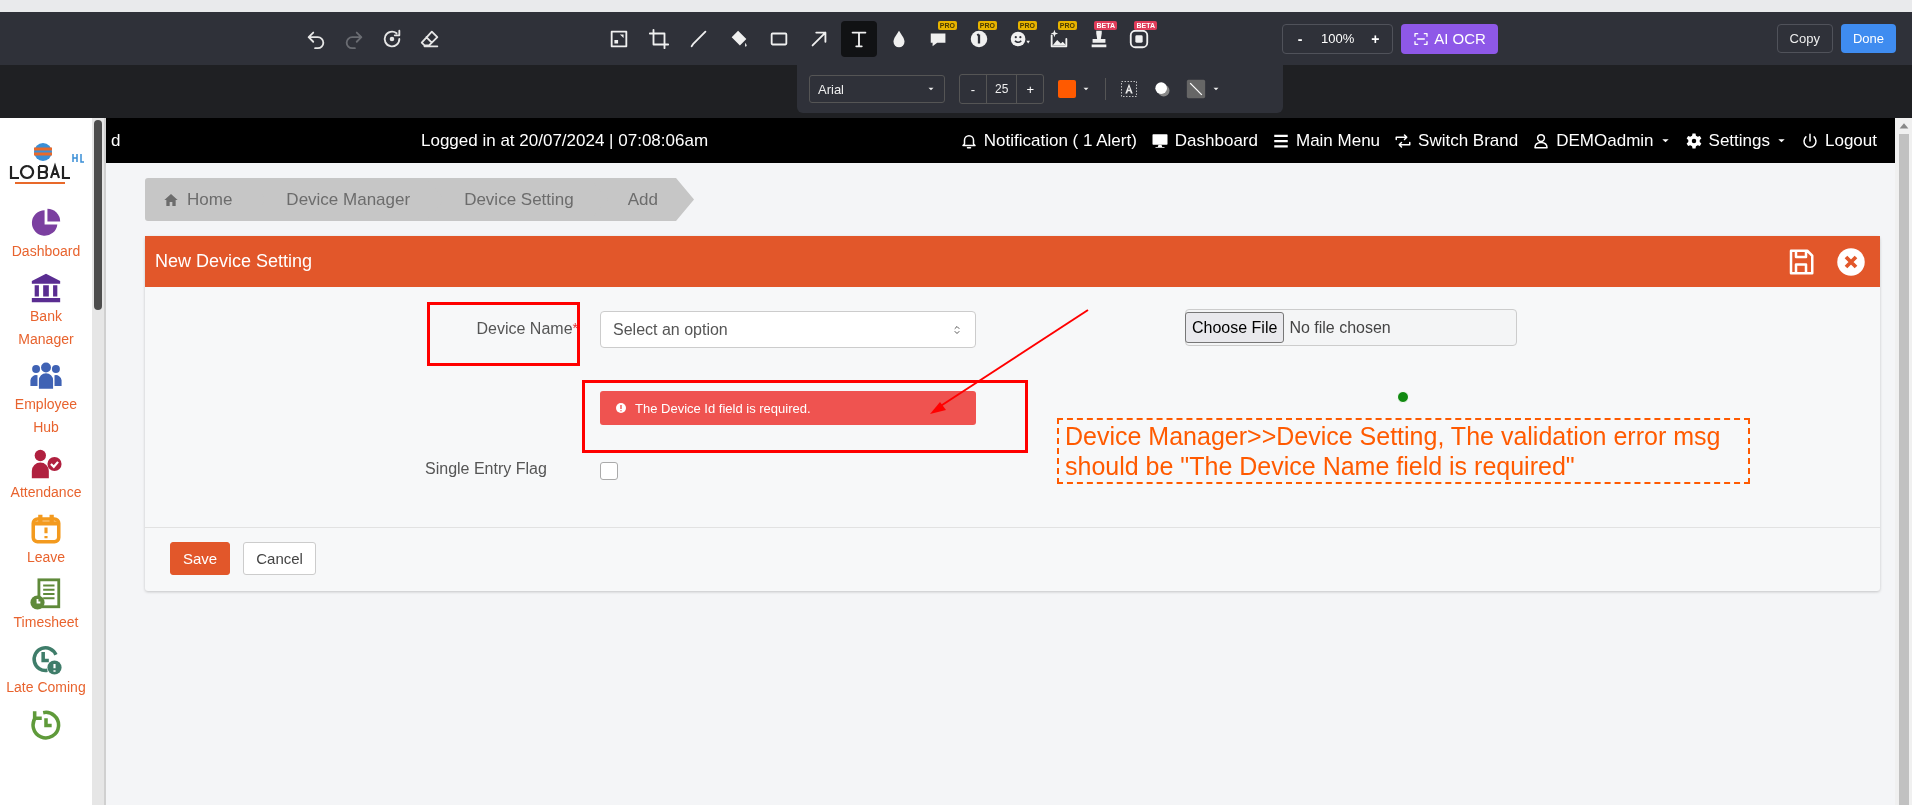 The width and height of the screenshot is (1912, 805). What do you see at coordinates (46, 328) in the screenshot?
I see `sidebar-item: Bank Manager` at bounding box center [46, 328].